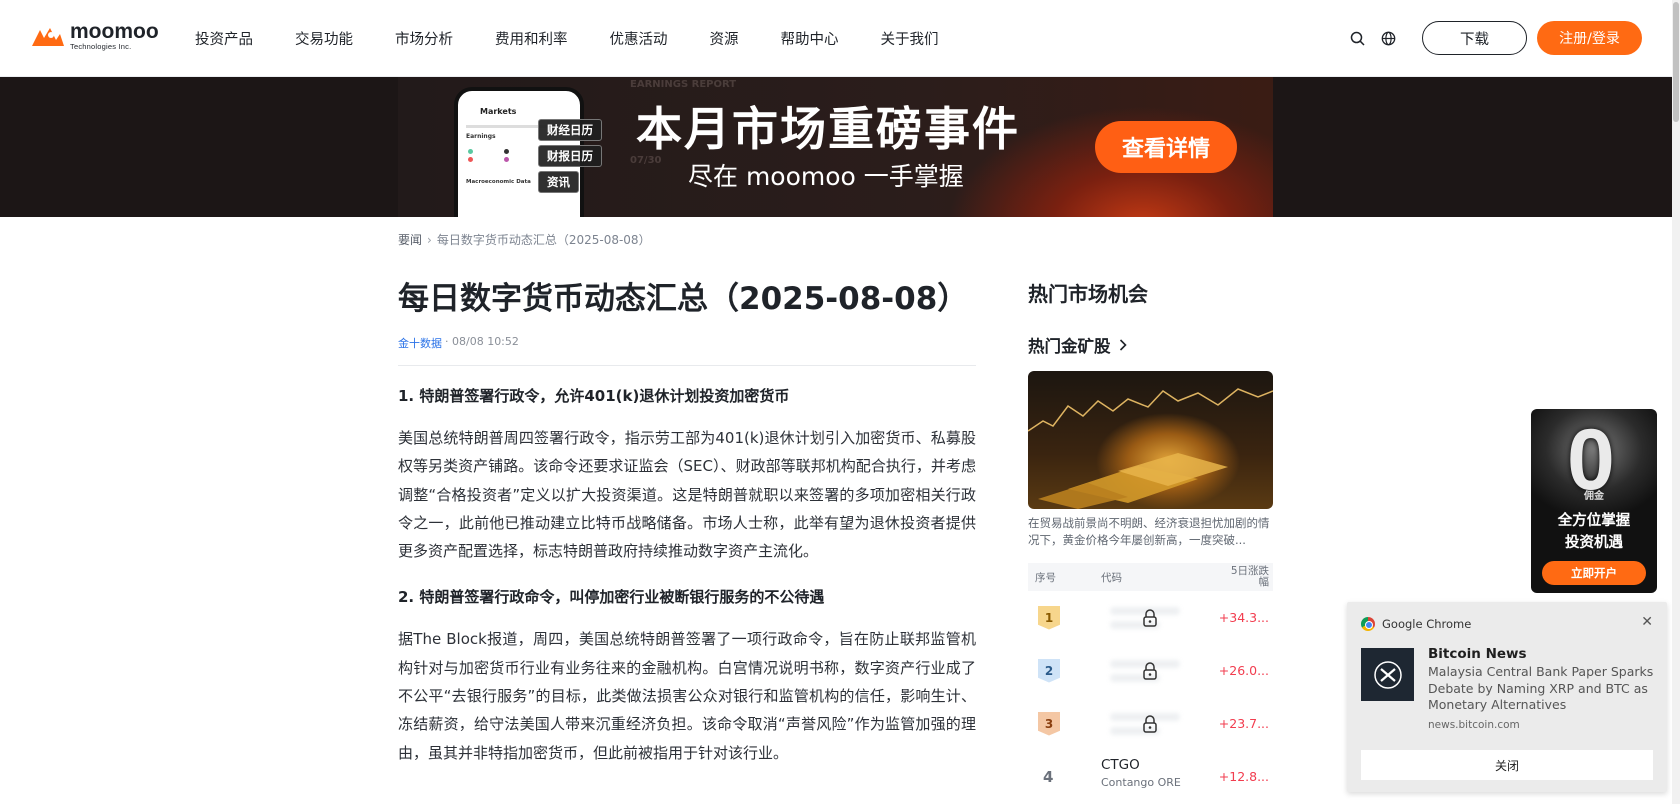 The height and width of the screenshot is (804, 1680). I want to click on sidebar-subtitle-link: 热门金矿股, so click(1150, 345).